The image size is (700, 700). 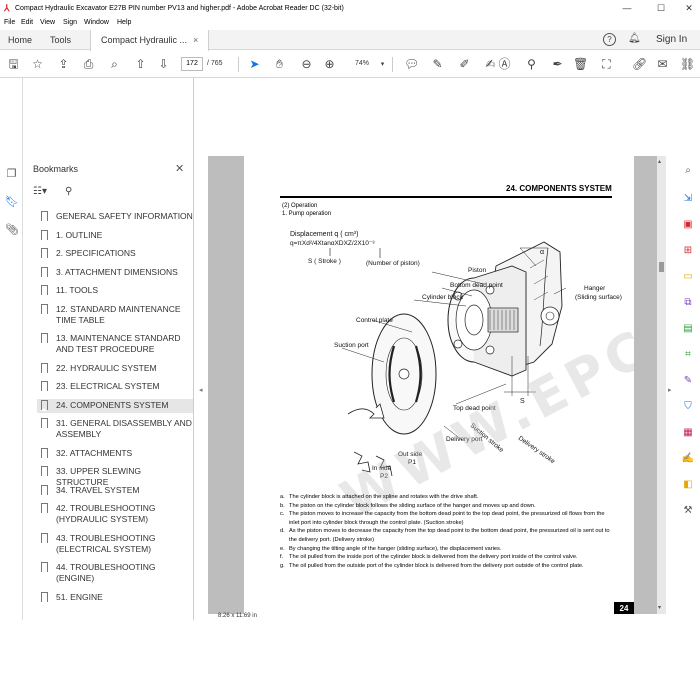 I want to click on mail-icon: ✉, so click(x=662, y=64).